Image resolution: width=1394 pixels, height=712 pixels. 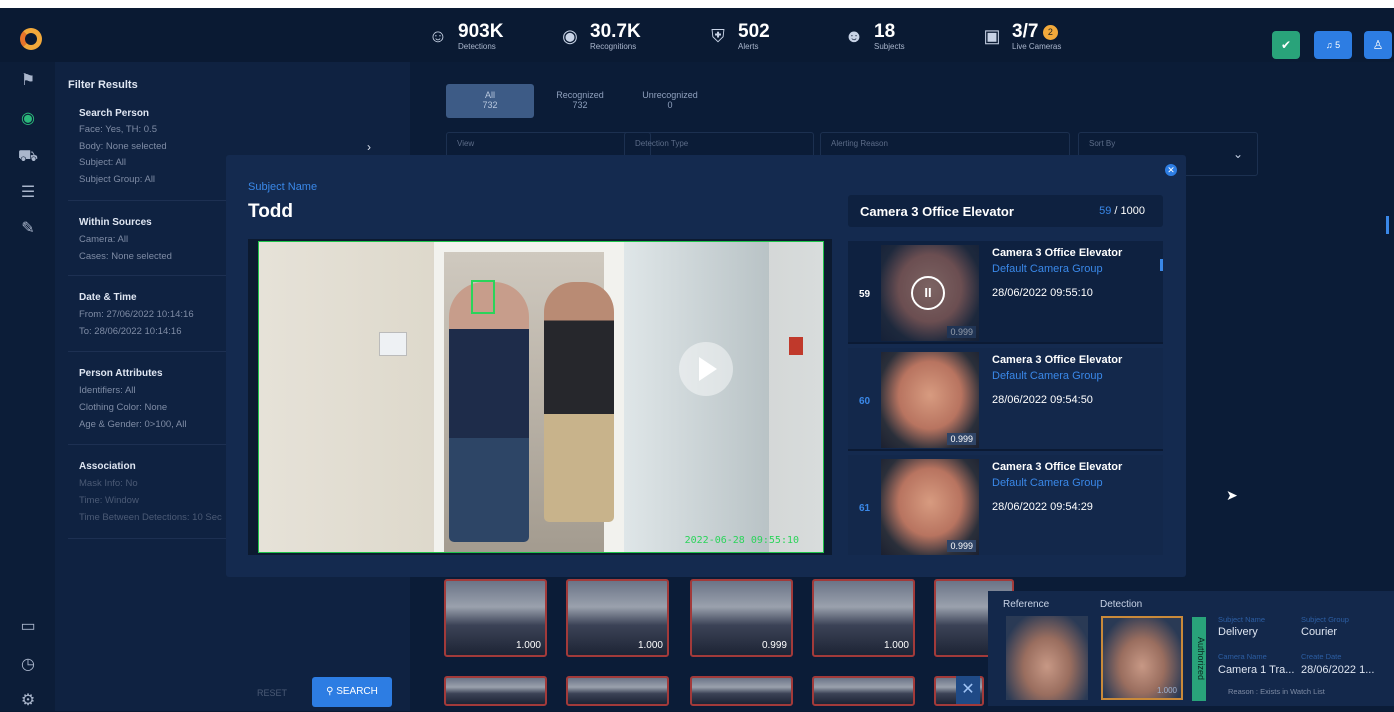 I want to click on tab-all: All 732, so click(x=490, y=101).